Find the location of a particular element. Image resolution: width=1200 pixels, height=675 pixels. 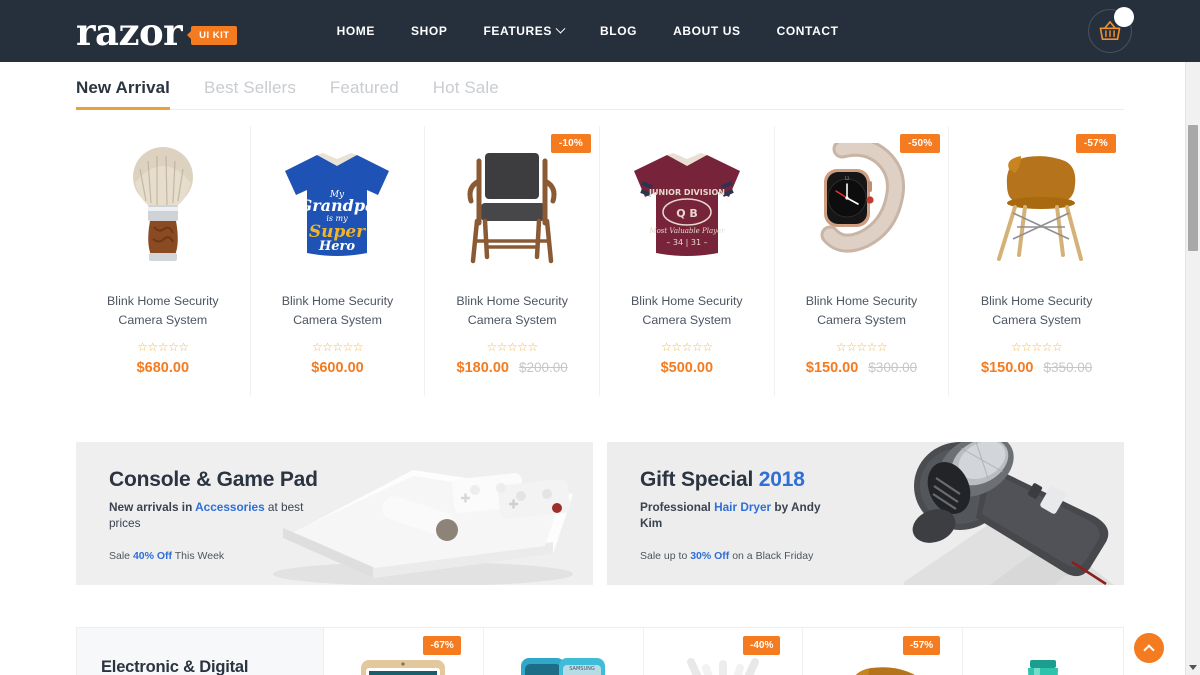

main-nav: HOME SHOP FEATURES BLOG ABOUT US CONTACT is located at coordinates (588, 30).